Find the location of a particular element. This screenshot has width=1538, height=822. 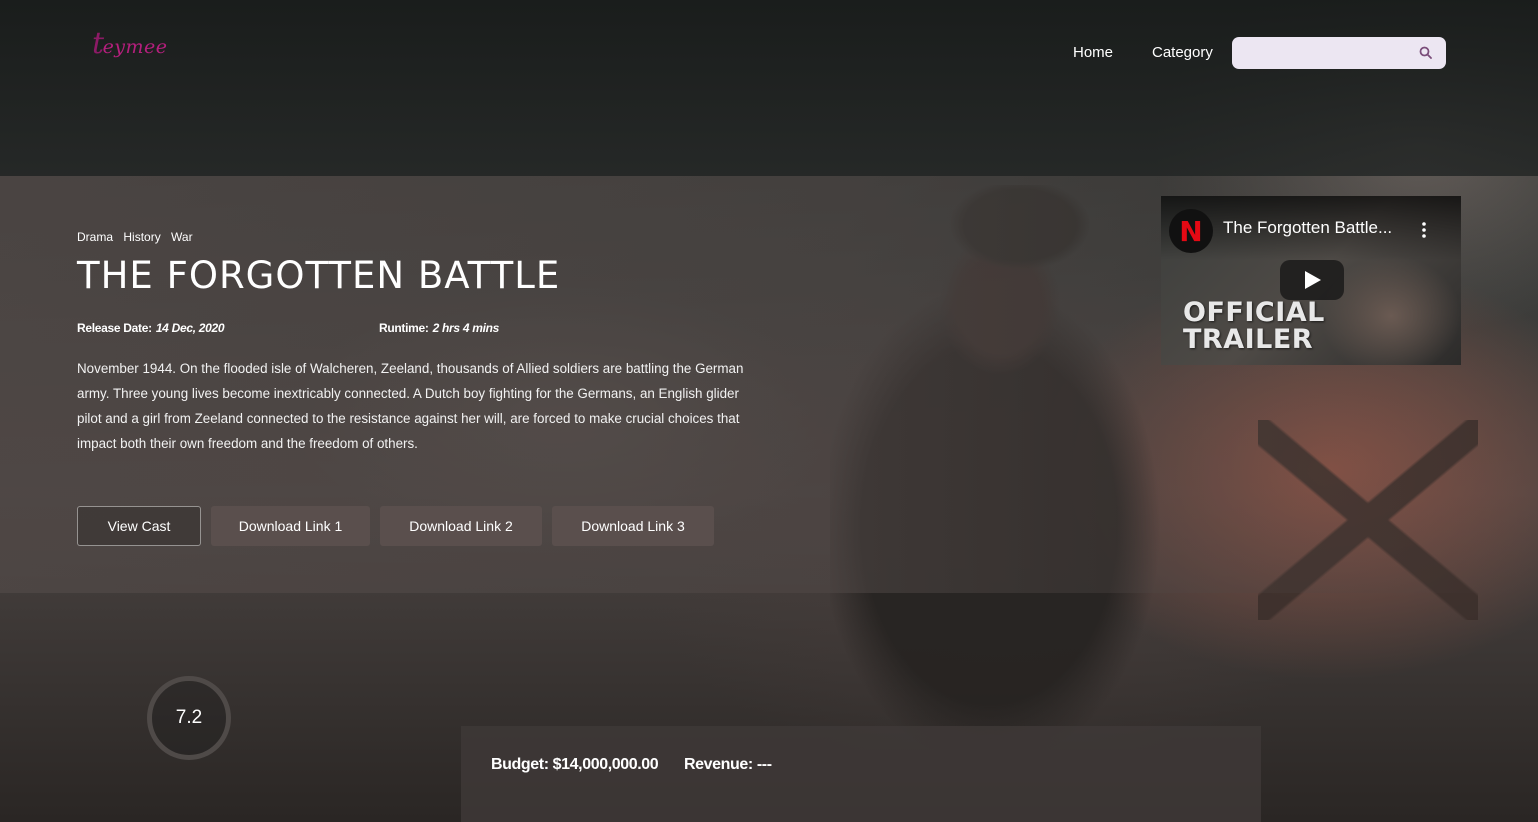

runtime-label: Runtime: is located at coordinates (404, 328).